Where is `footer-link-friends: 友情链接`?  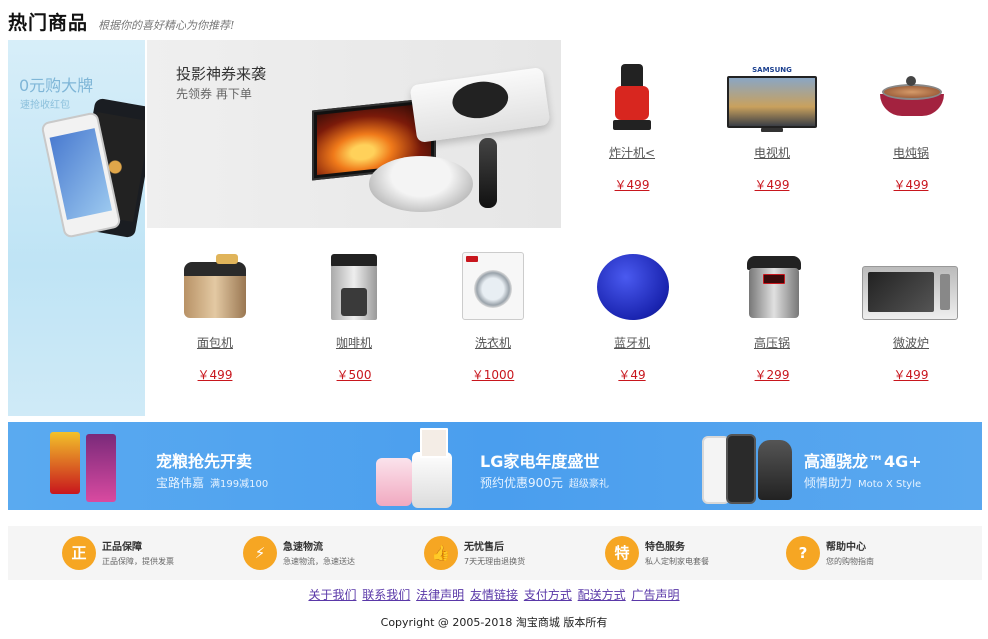
footer-link-friends: 友情链接 is located at coordinates (494, 595).